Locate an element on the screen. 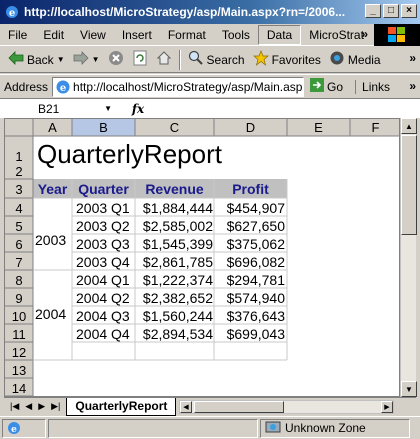 The image size is (420, 439). row-header: 2 is located at coordinates (19, 171).